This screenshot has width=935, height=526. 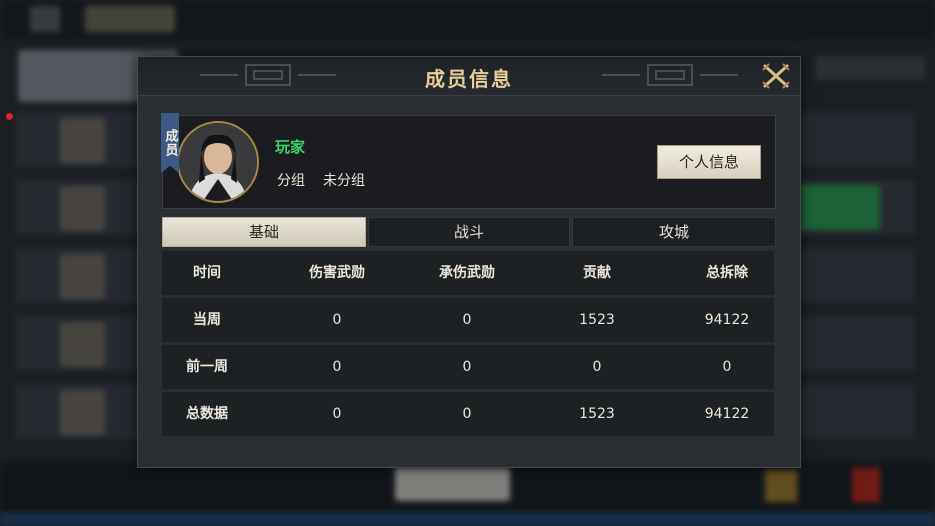 I want to click on tab-combat: 战斗, so click(x=469, y=232).